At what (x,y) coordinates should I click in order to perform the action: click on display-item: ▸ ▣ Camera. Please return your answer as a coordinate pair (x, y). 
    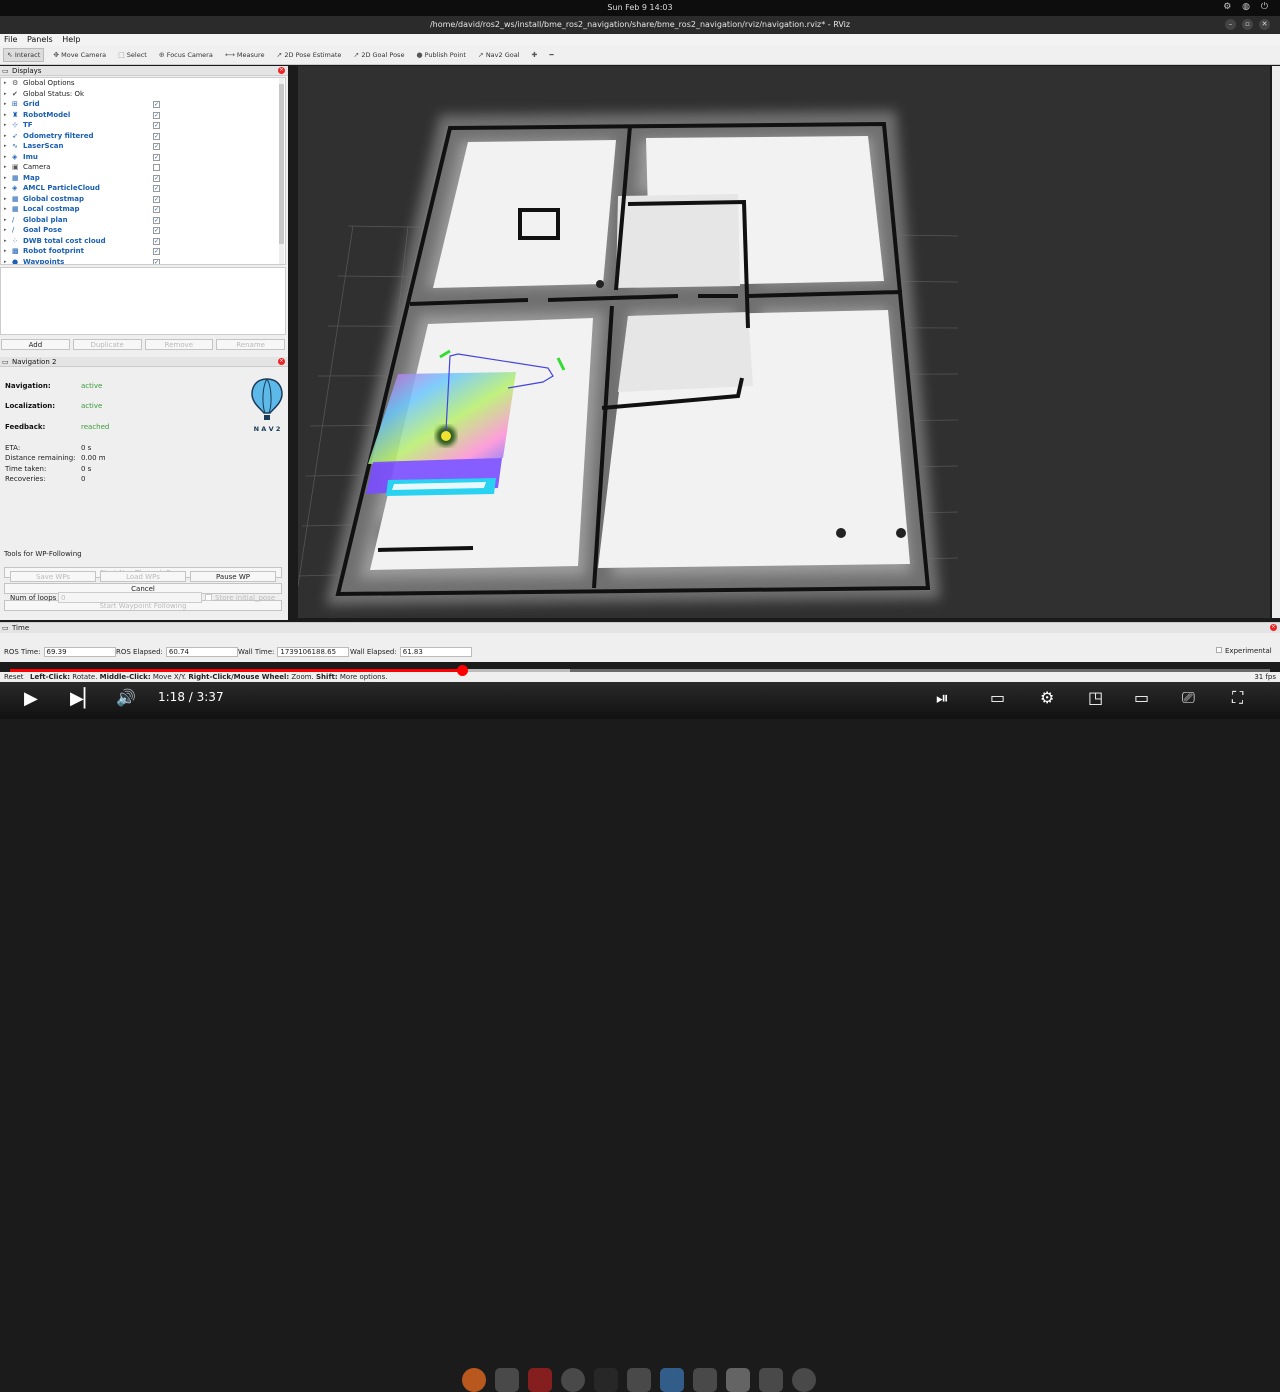
    Looking at the image, I should click on (143, 167).